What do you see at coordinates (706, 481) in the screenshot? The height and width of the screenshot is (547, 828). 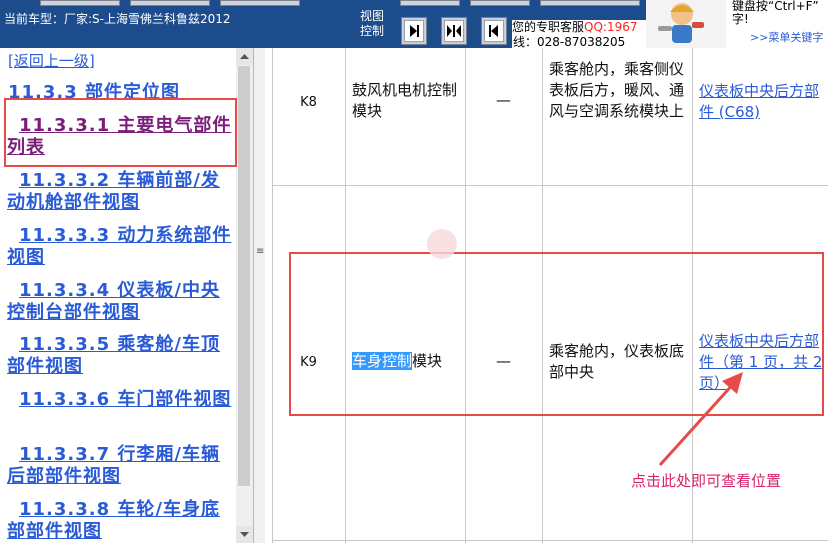 I see `annotation-text: 点击此处即可查看位置` at bounding box center [706, 481].